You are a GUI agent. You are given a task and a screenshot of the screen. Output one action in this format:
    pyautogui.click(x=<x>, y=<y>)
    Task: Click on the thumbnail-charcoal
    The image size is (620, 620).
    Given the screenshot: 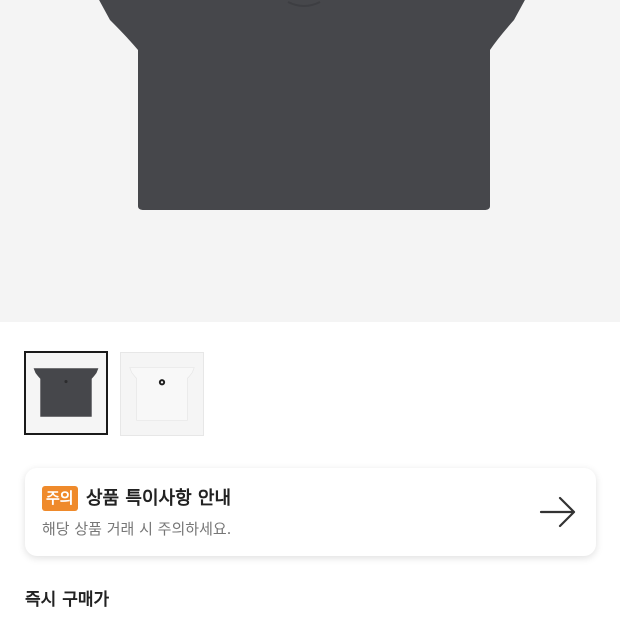 What is the action you would take?
    pyautogui.click(x=66, y=393)
    